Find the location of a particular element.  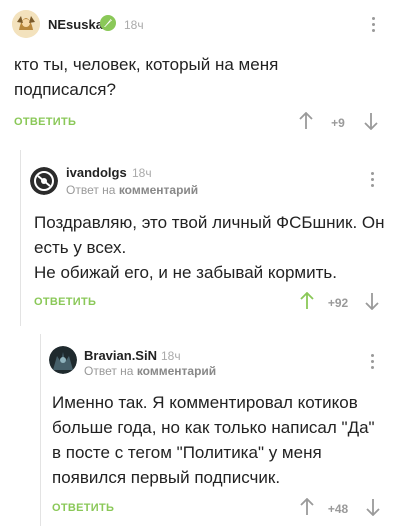

comment-text-line-2: Не обижай его, и не забывай кормить. is located at coordinates (185, 272).